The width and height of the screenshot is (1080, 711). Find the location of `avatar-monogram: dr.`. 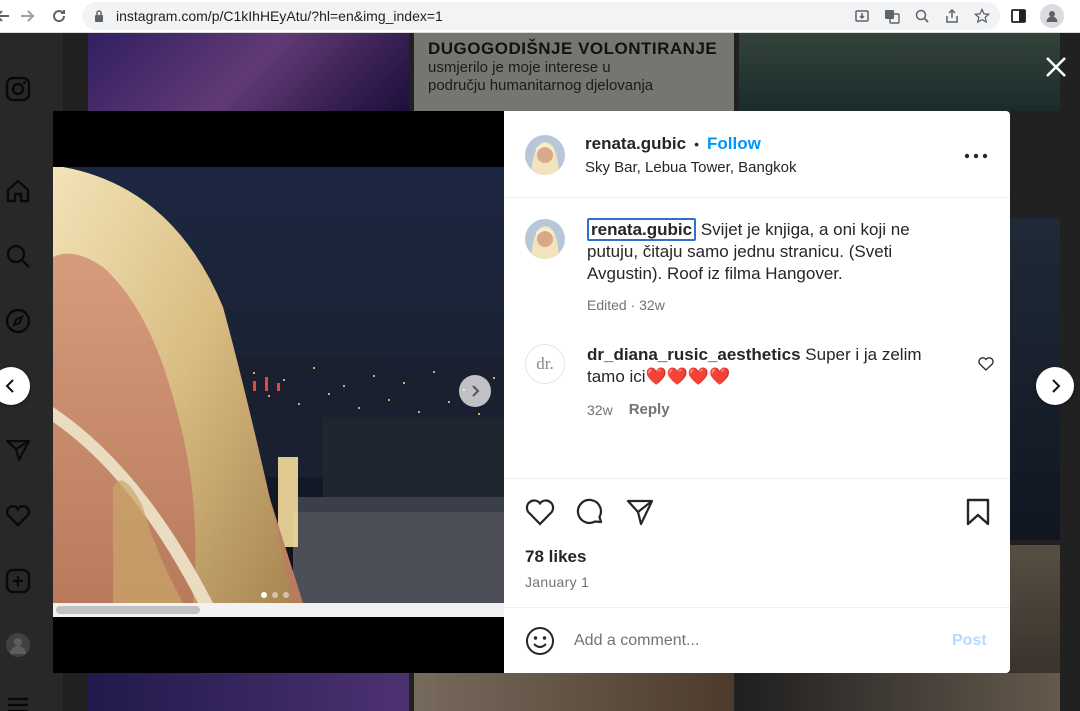

avatar-monogram: dr. is located at coordinates (545, 363).